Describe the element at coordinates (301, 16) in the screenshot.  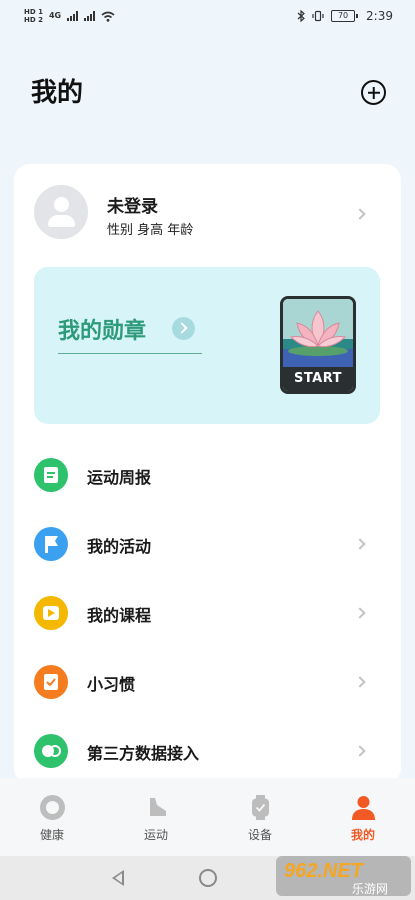
I see `bluetooth-icon` at that location.